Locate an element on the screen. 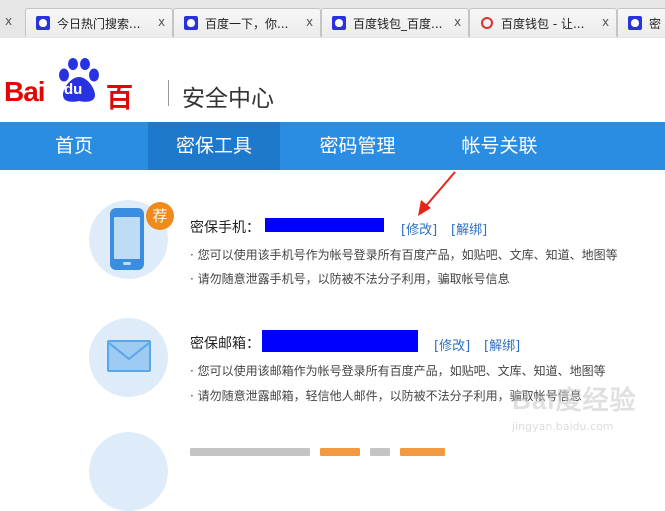 Image resolution: width=665 pixels, height=511 pixels. baidu-jingyan-watermark: Bai度经验 jingyan.baidu.com is located at coordinates (573, 410).